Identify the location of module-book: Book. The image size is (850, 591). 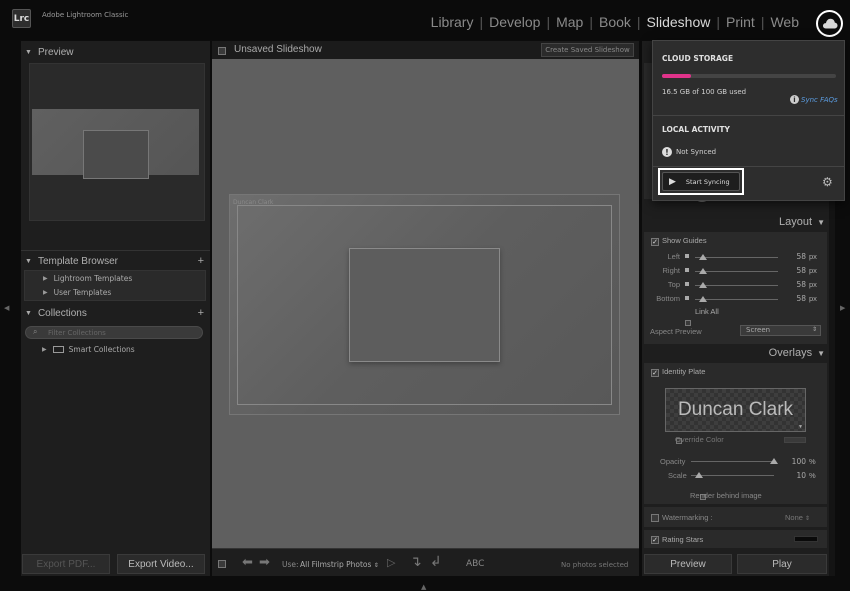
(615, 22).